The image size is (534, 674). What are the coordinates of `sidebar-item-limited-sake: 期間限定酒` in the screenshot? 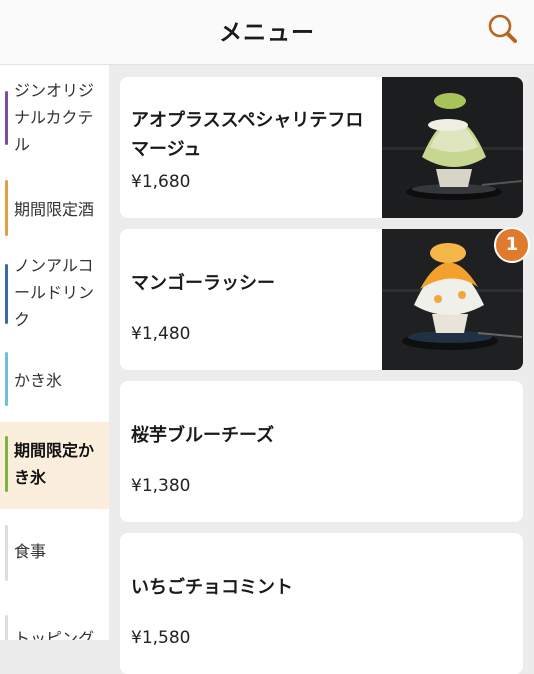 It's located at (54, 212).